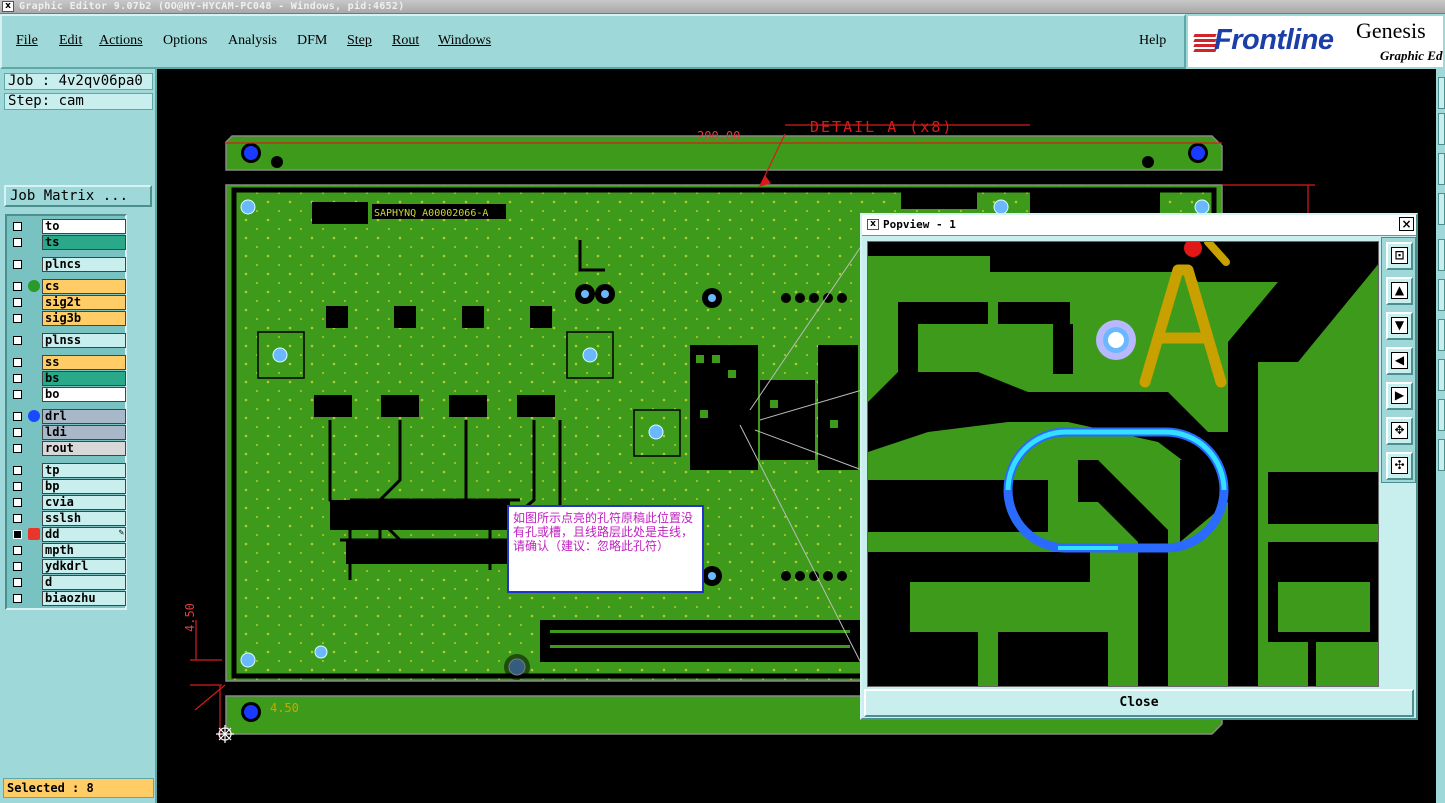 This screenshot has width=1445, height=803. I want to click on layer-row-plnss: plnss, so click(67, 340).